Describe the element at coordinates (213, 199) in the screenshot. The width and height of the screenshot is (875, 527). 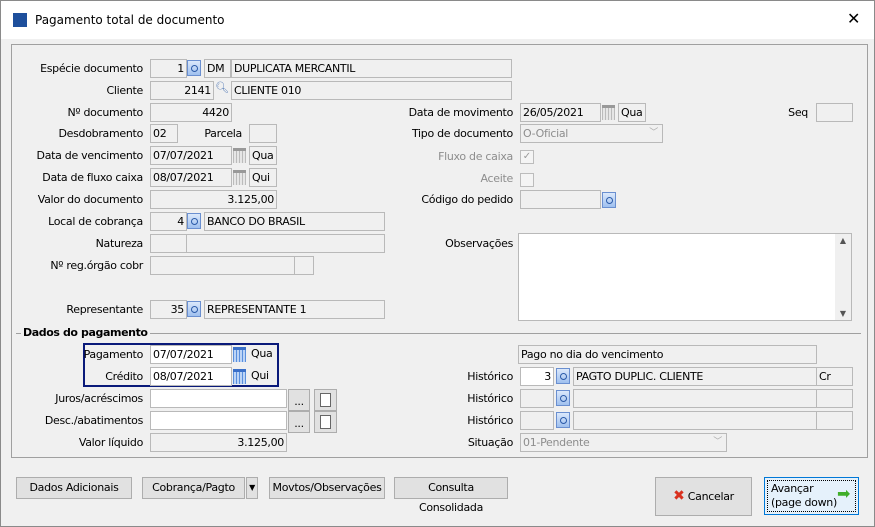
I see `valor-field: 3.125,00` at that location.